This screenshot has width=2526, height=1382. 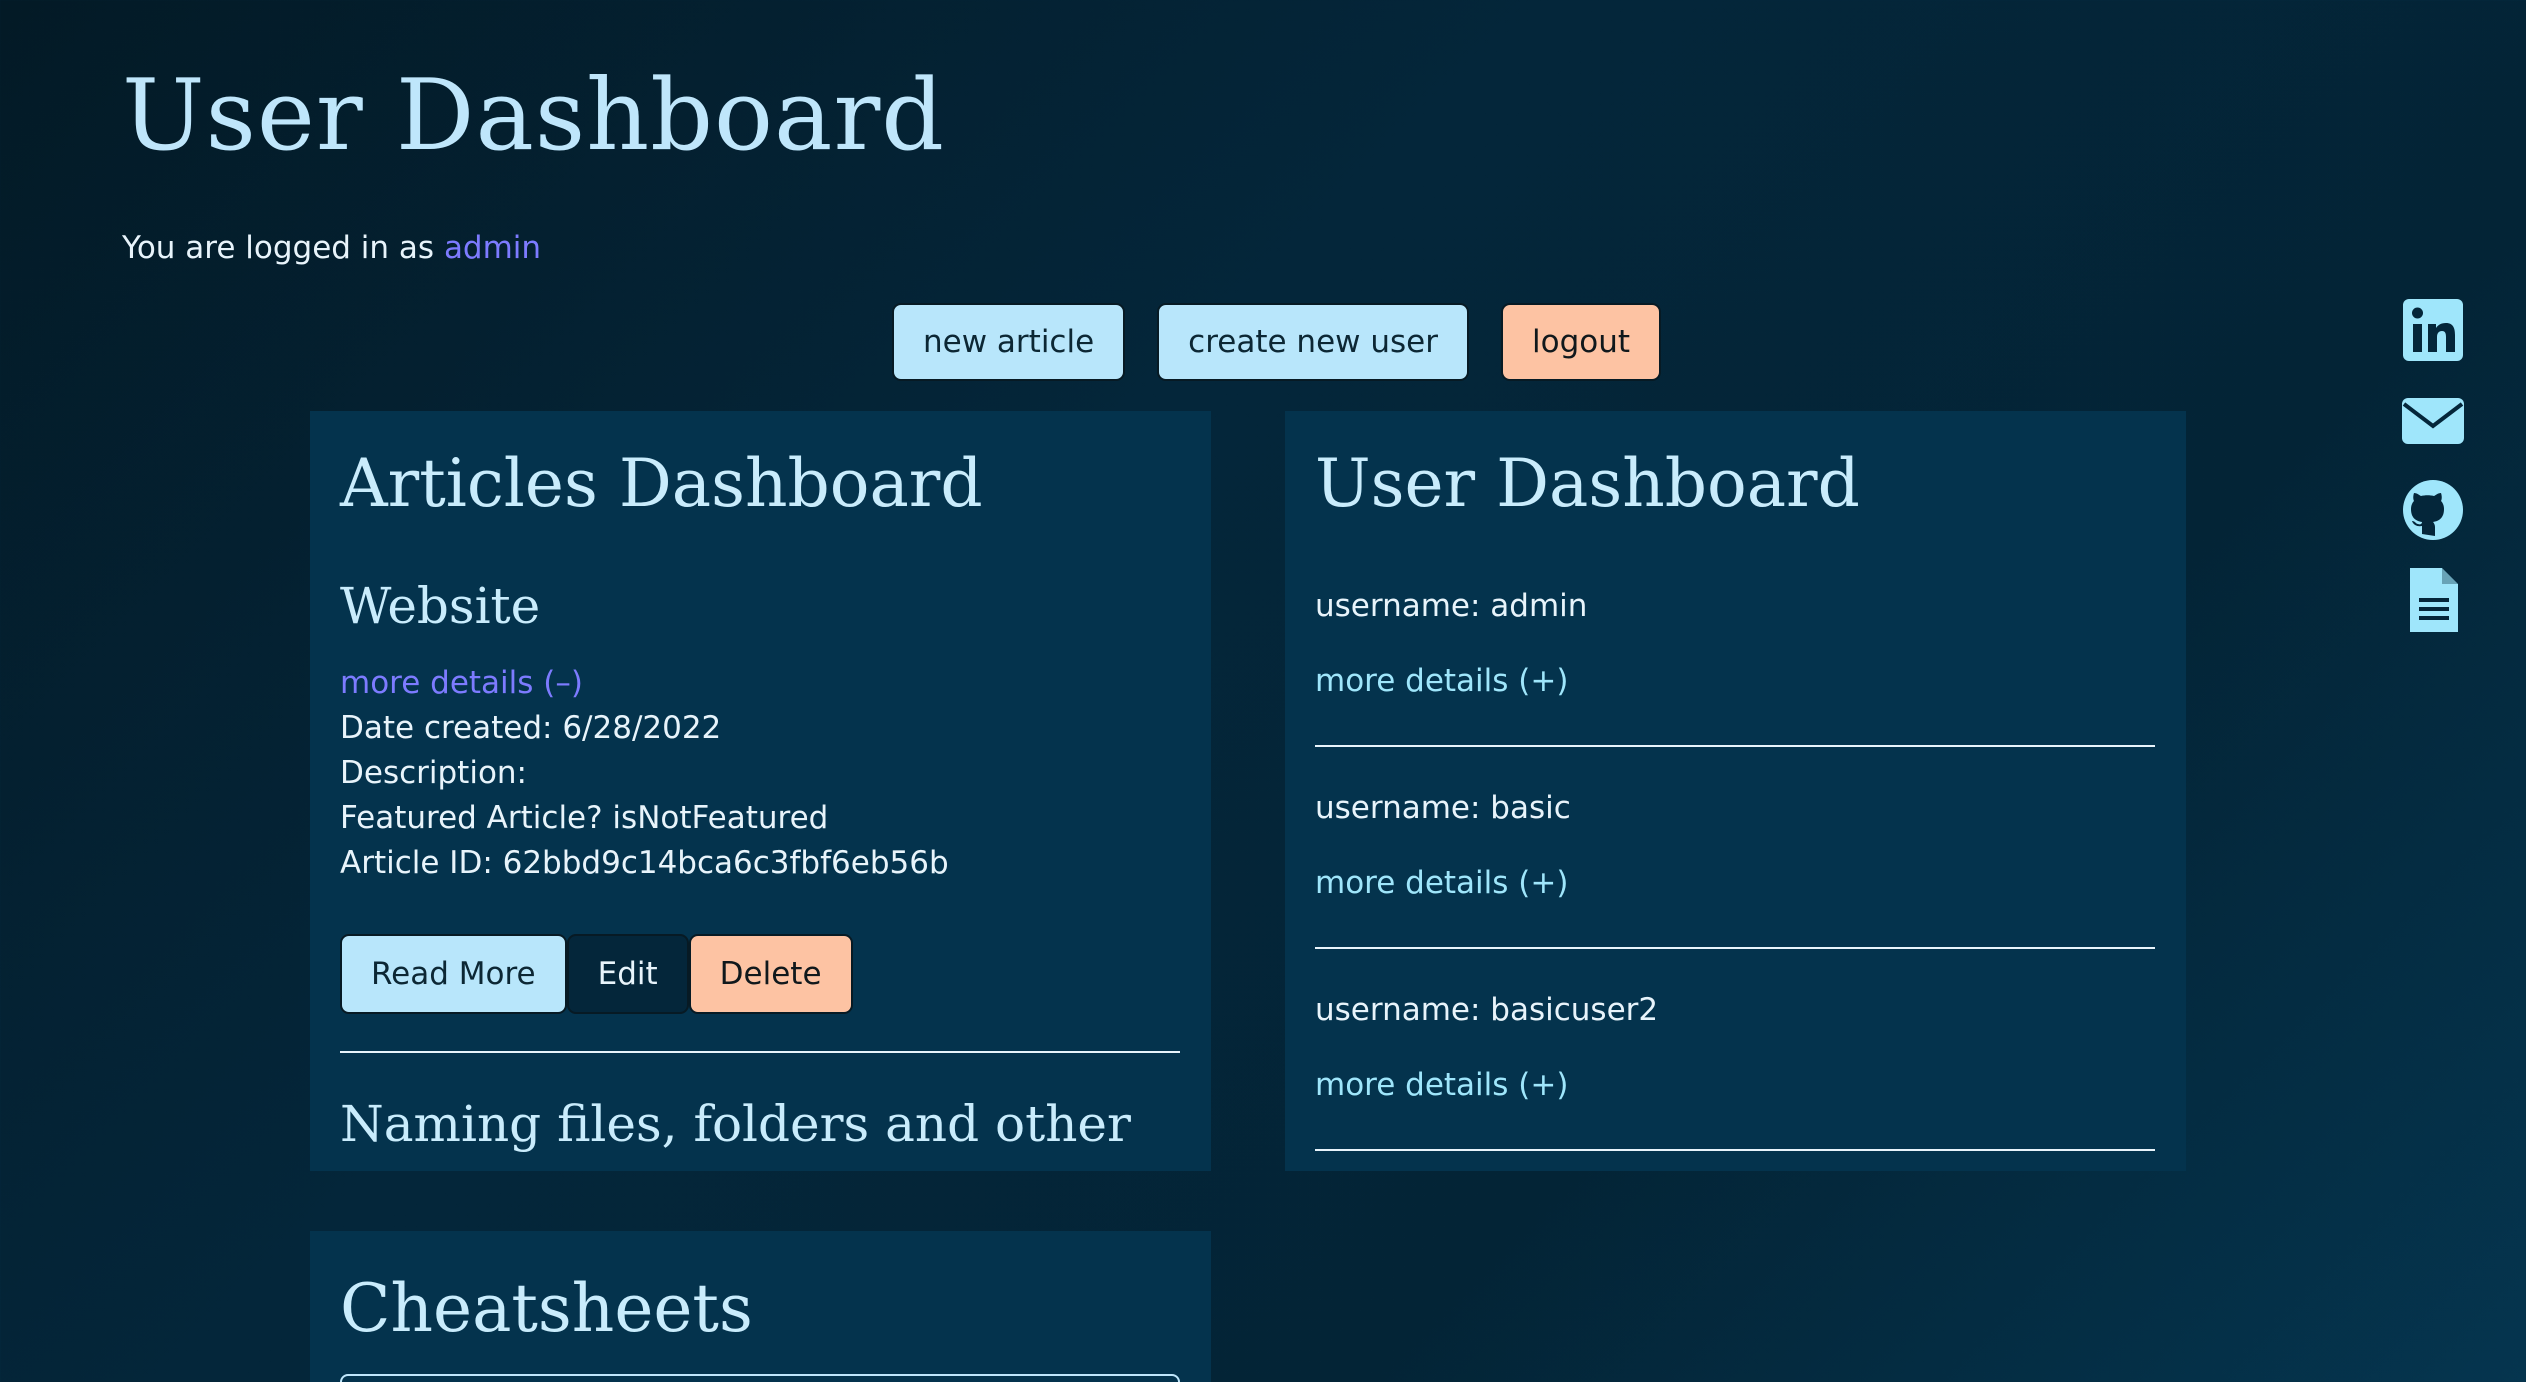 What do you see at coordinates (461, 683) in the screenshot?
I see `article-details-toggle: more details (–)` at bounding box center [461, 683].